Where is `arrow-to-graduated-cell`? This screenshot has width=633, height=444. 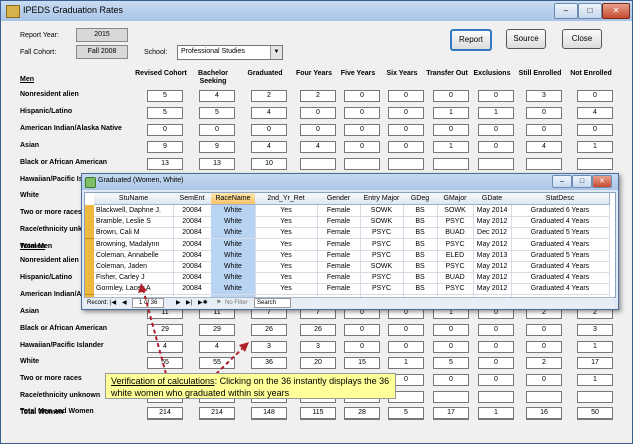 arrow-to-graduated-cell is located at coordinates (230, 360).